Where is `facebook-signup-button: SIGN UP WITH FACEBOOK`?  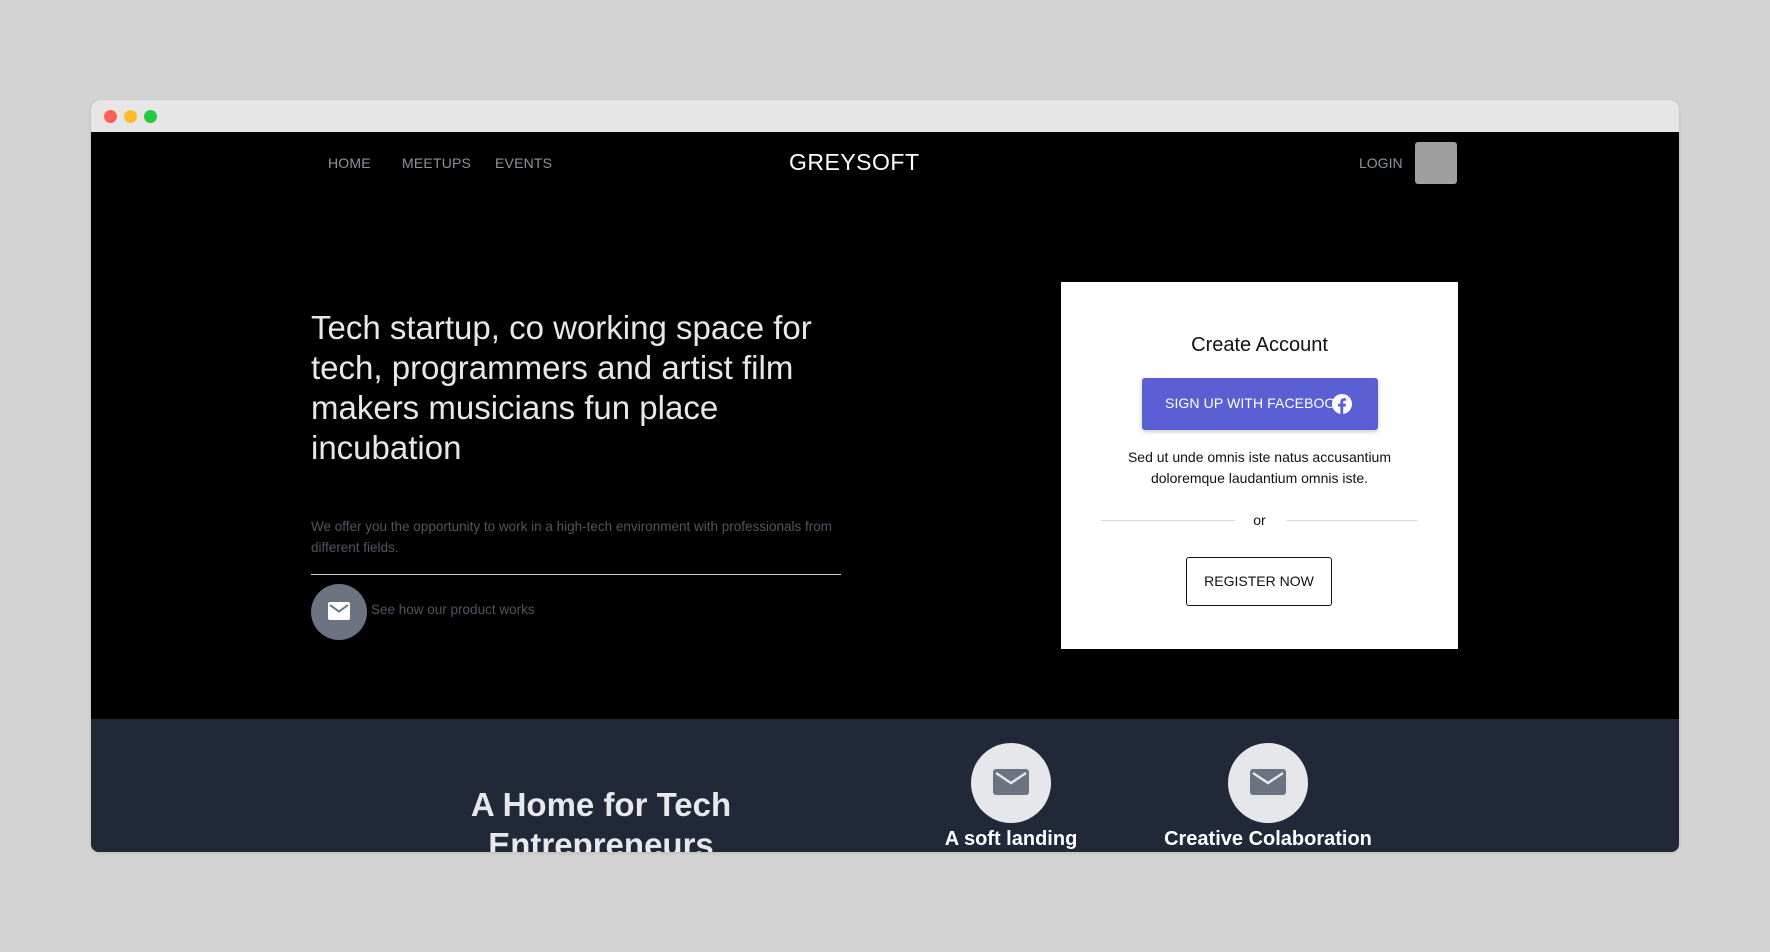
facebook-signup-button: SIGN UP WITH FACEBOOK is located at coordinates (1260, 404).